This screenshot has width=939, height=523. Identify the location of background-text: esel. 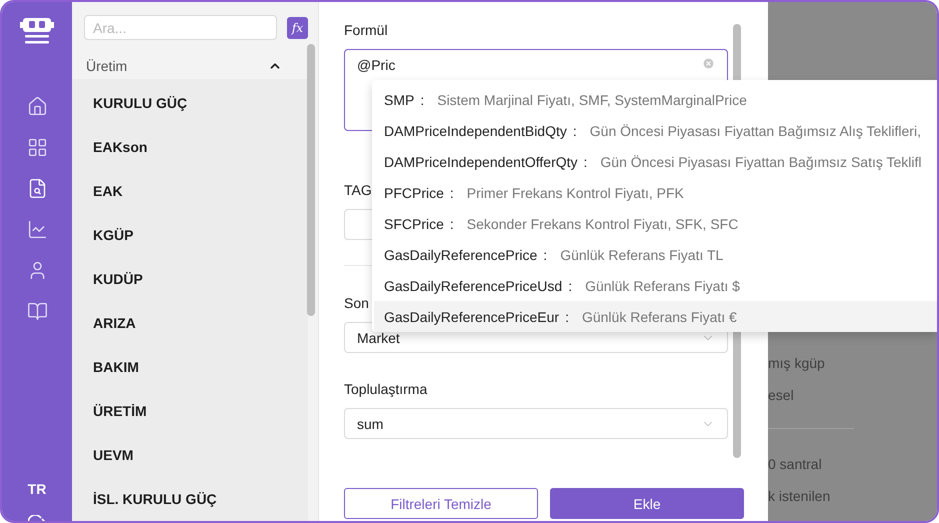
(781, 395).